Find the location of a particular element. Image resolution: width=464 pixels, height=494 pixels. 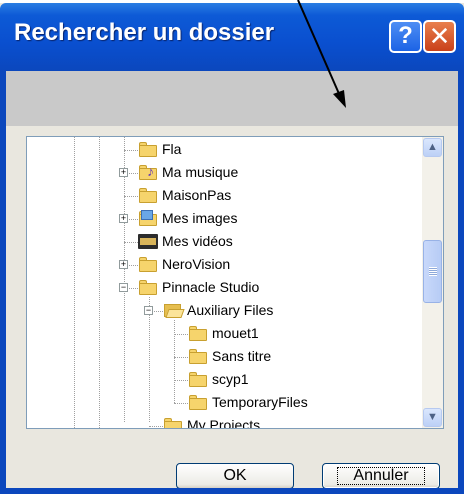

window-frame-bottom is located at coordinates (232, 491).